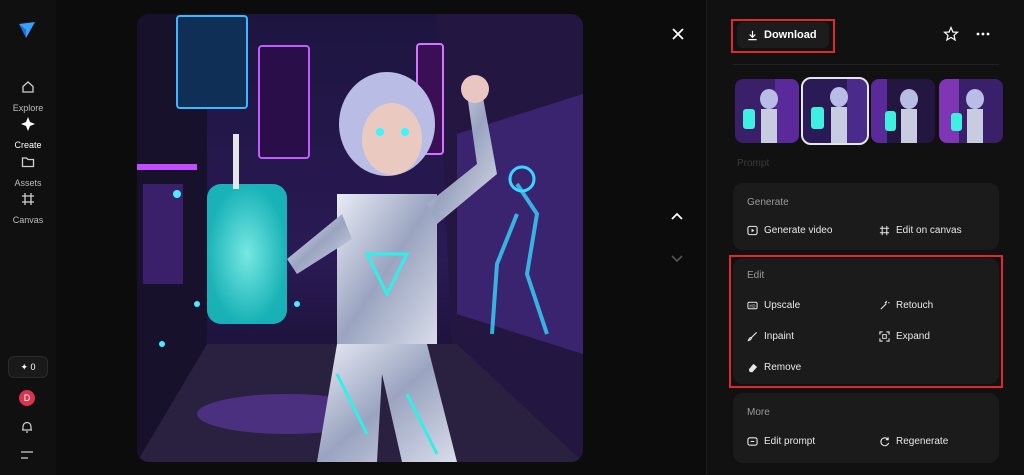 The image size is (1024, 475). I want to click on edit-on-canvas-label: Edit on canvas, so click(929, 230).